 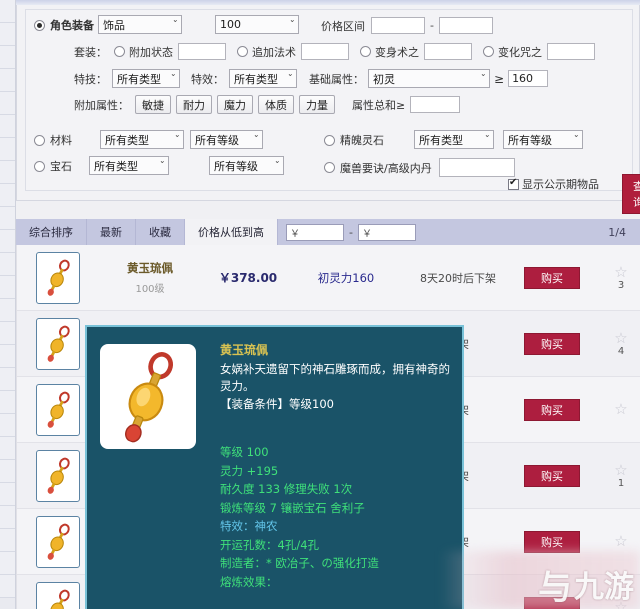 I want to click on price-max-input, so click(x=465, y=25).